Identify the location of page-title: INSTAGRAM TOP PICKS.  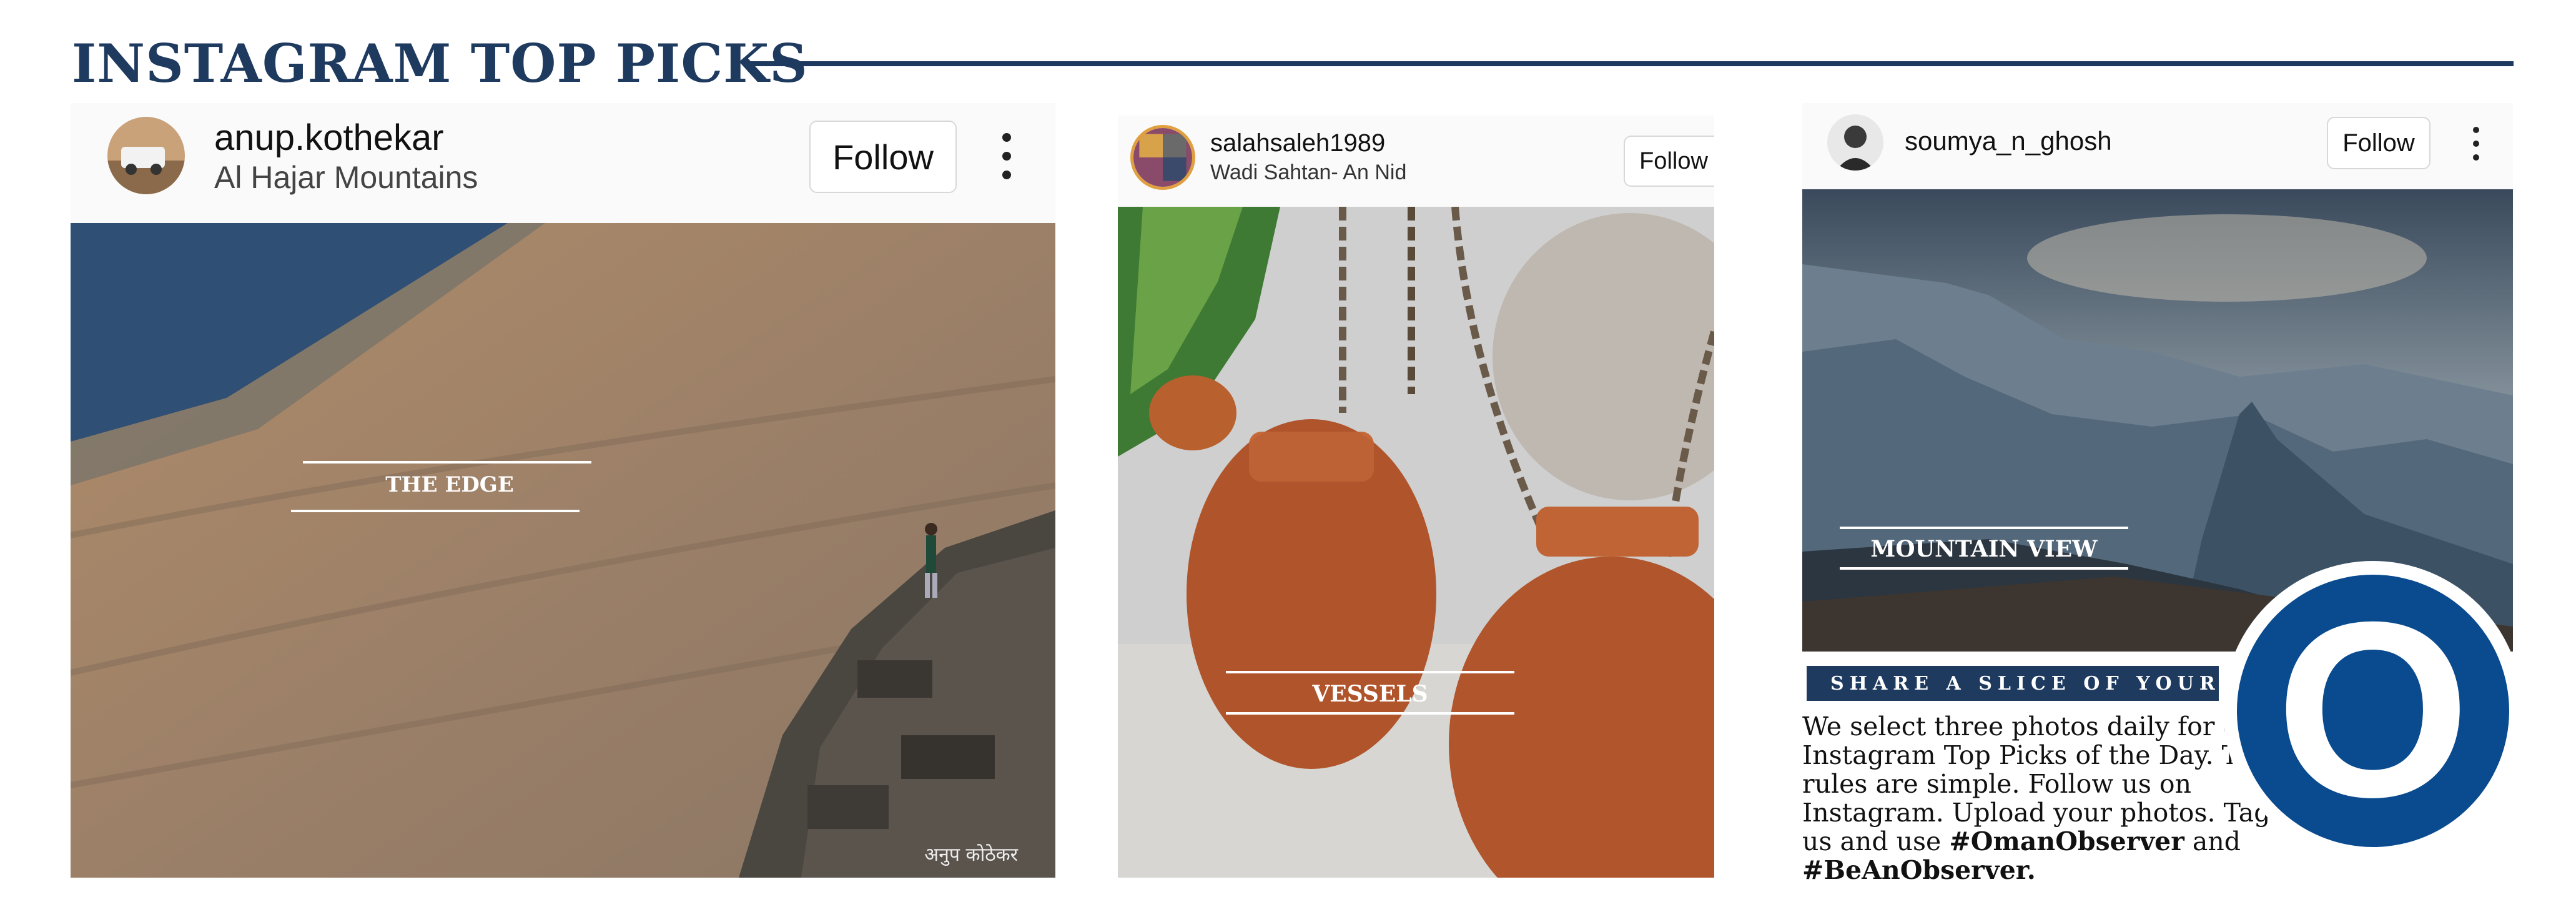
(440, 63).